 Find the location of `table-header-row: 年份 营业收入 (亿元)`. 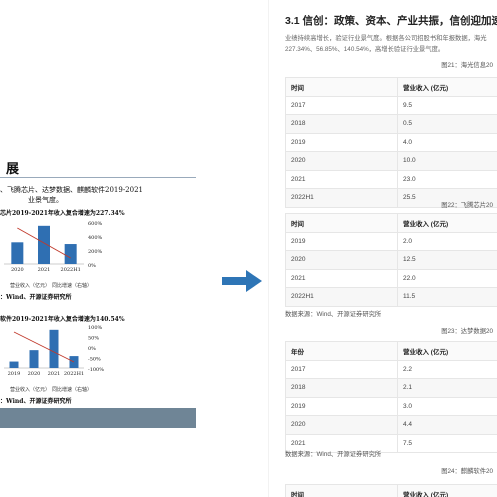

table-header-row: 年份 营业收入 (亿元) is located at coordinates (391, 351).